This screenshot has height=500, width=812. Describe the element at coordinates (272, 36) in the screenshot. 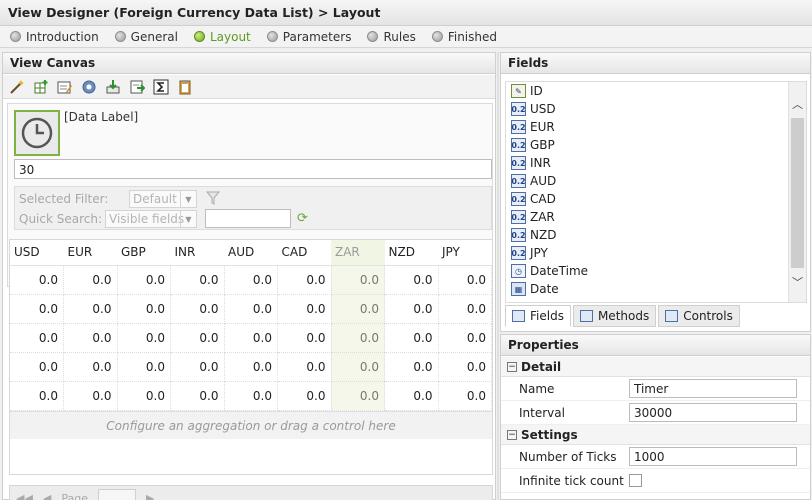

I see `step-status-icon` at that location.